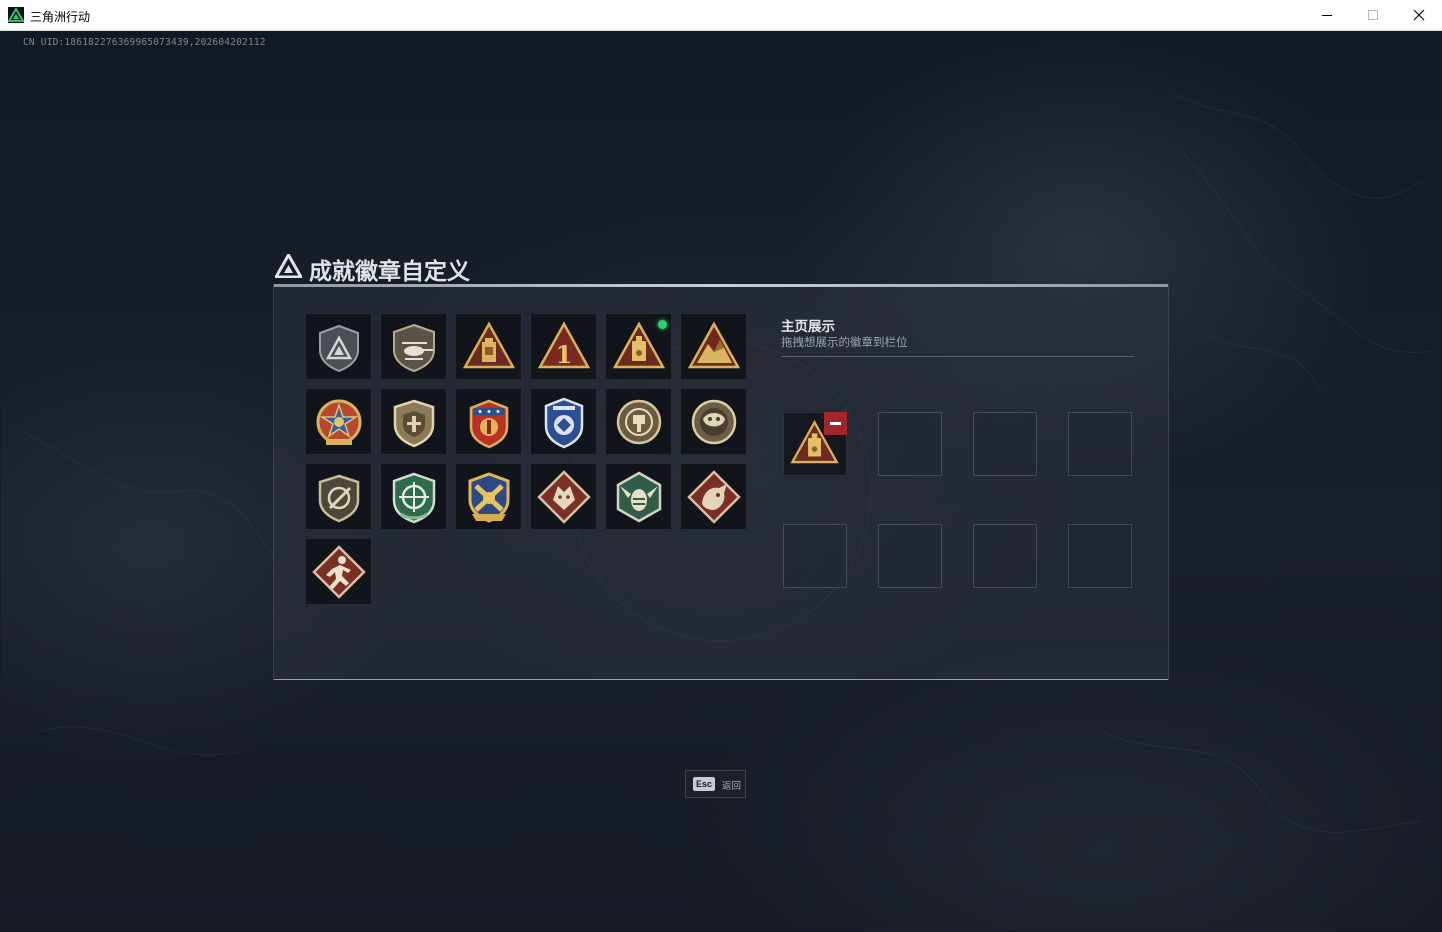 The image size is (1442, 932). I want to click on minimize-icon, so click(1327, 15).